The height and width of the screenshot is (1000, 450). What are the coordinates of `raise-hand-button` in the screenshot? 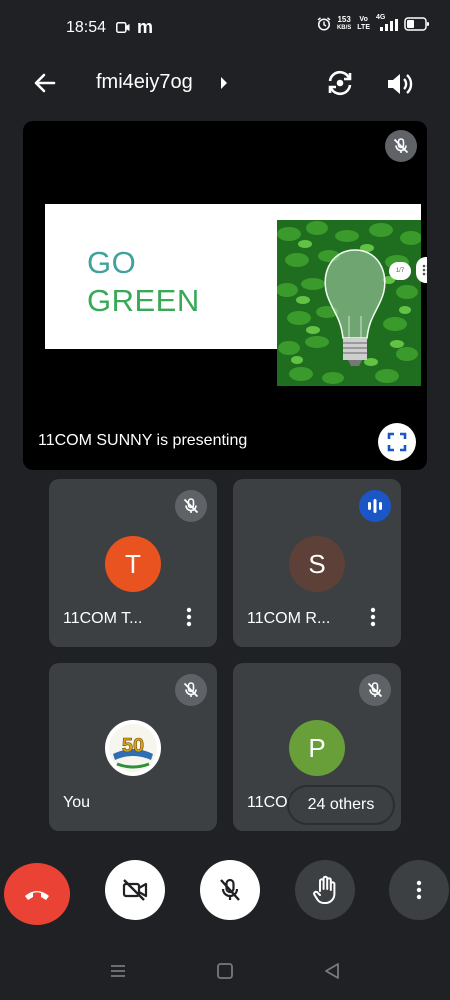 It's located at (325, 890).